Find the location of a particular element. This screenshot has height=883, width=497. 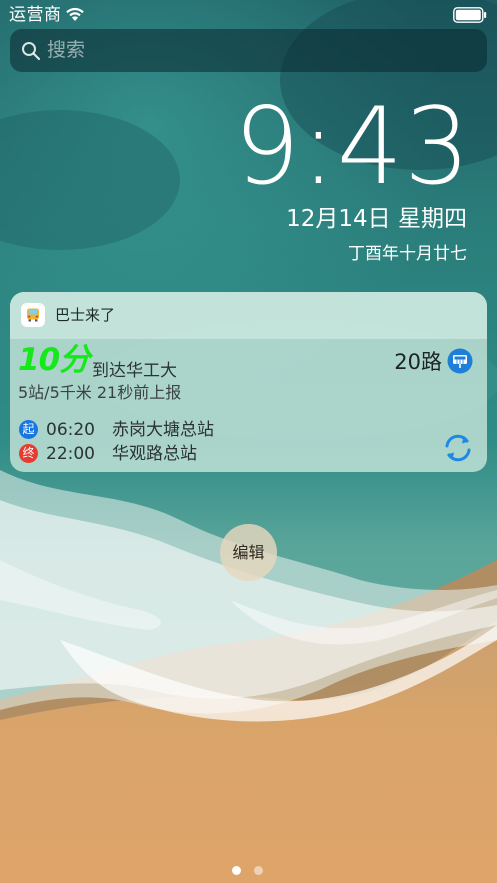

first-bus-time: 06:20 is located at coordinates (70, 430).